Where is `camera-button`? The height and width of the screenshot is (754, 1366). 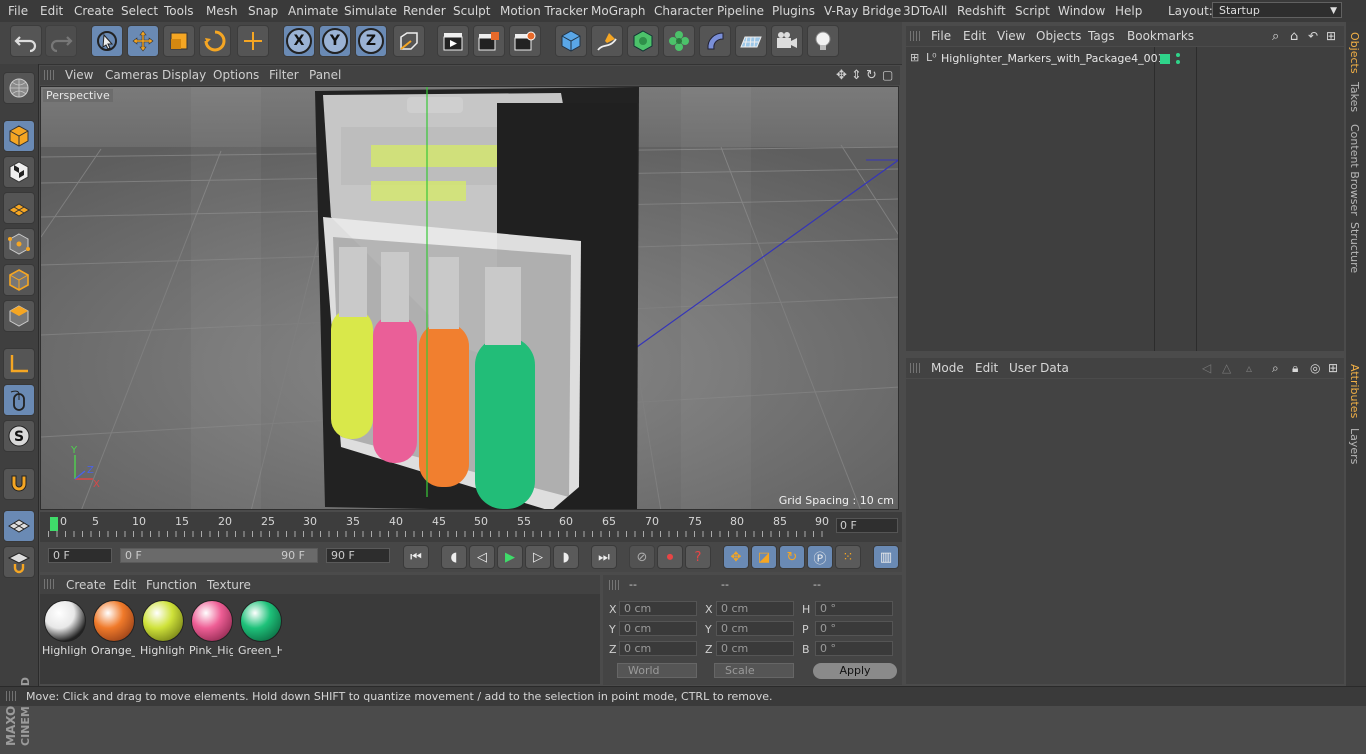
camera-button is located at coordinates (787, 41).